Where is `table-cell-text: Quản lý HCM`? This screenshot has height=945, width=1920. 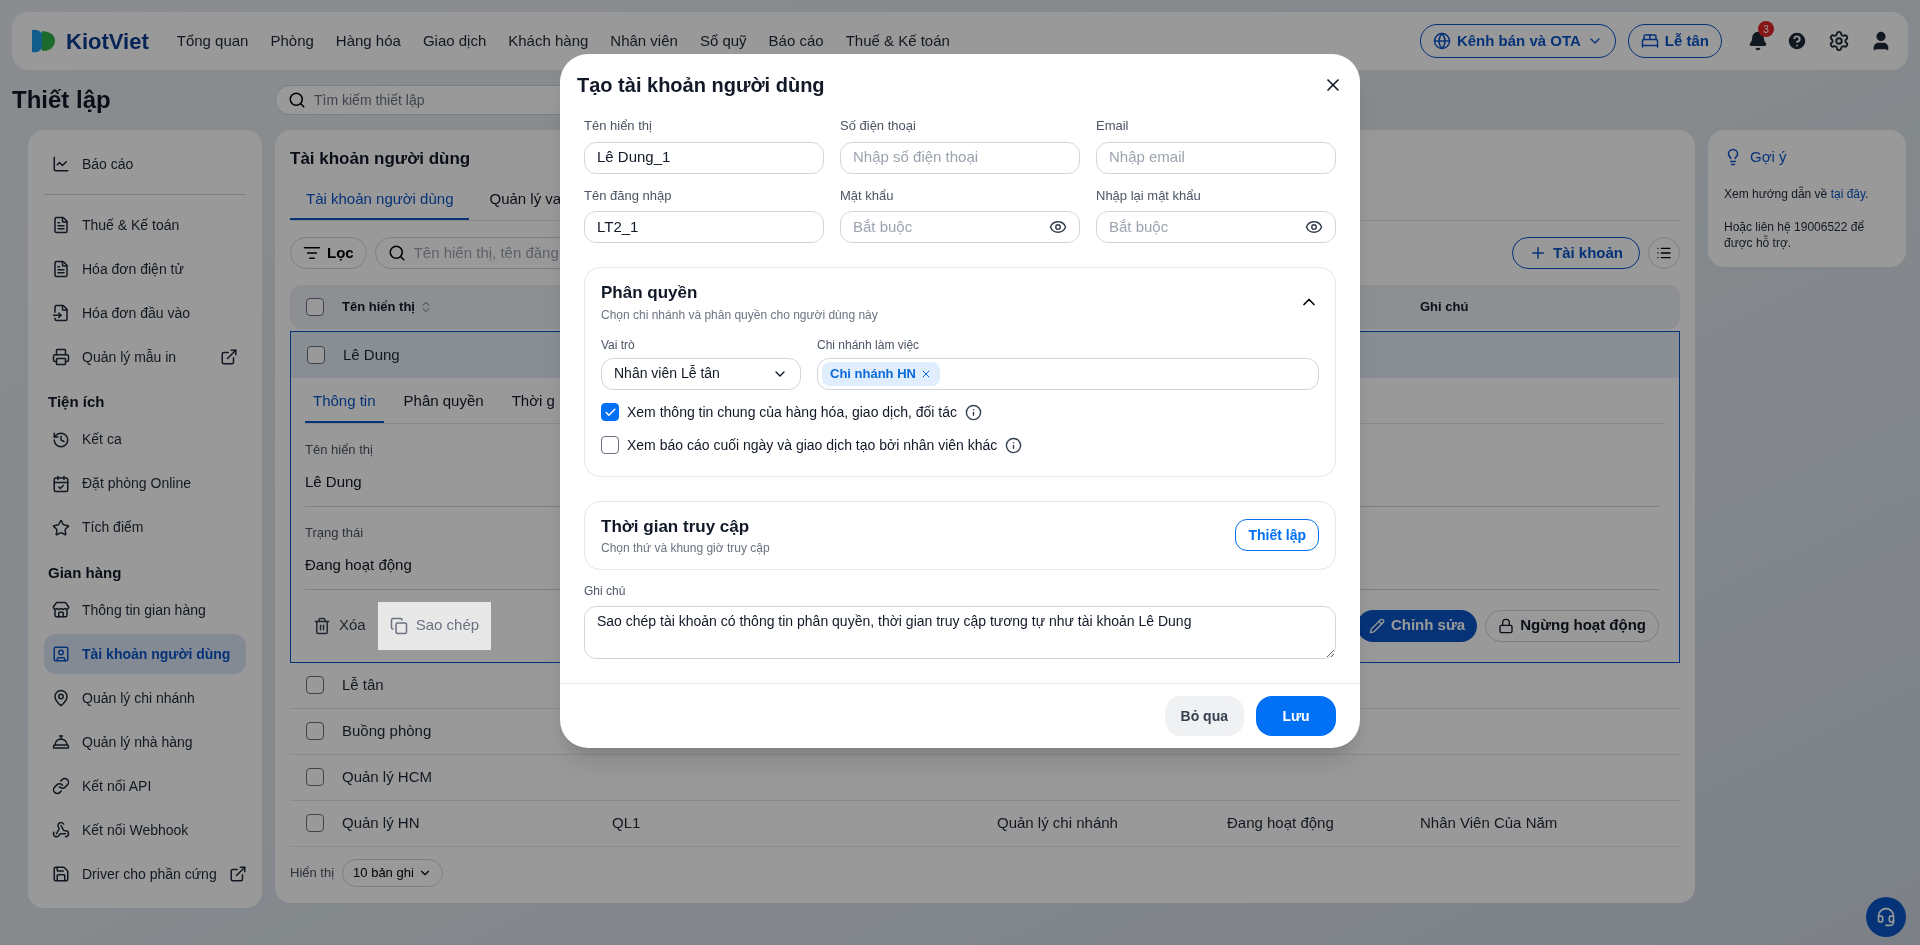
table-cell-text: Quản lý HCM is located at coordinates (388, 776).